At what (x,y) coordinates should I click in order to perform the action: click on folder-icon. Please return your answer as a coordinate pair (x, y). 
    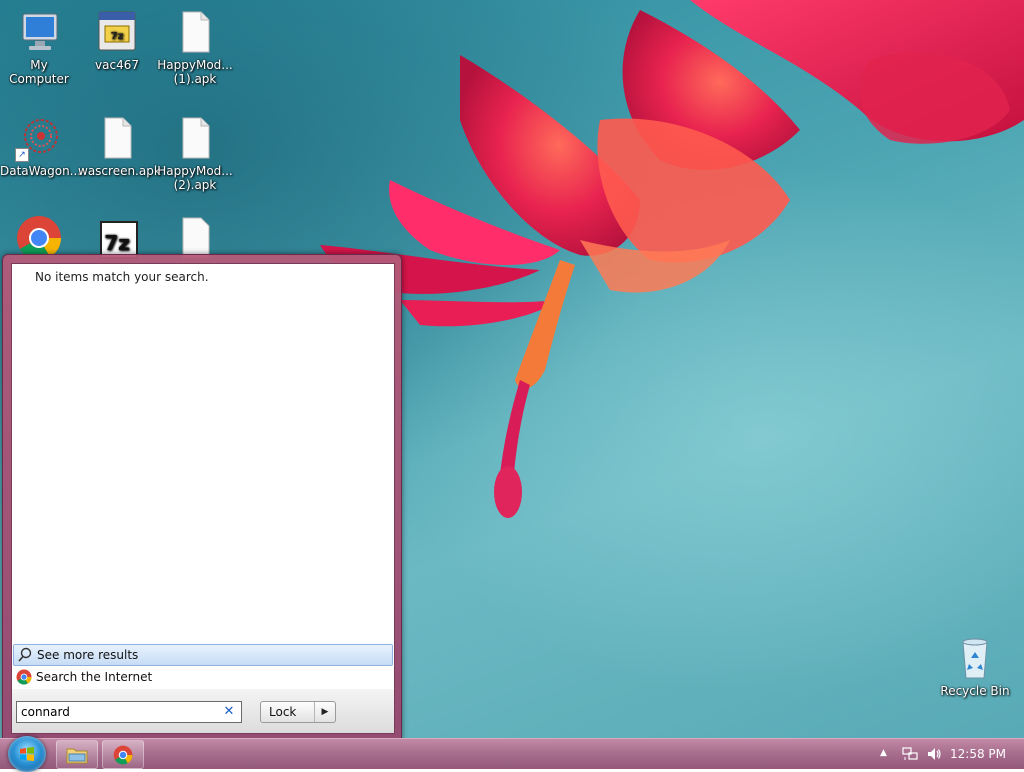
    Looking at the image, I should click on (77, 755).